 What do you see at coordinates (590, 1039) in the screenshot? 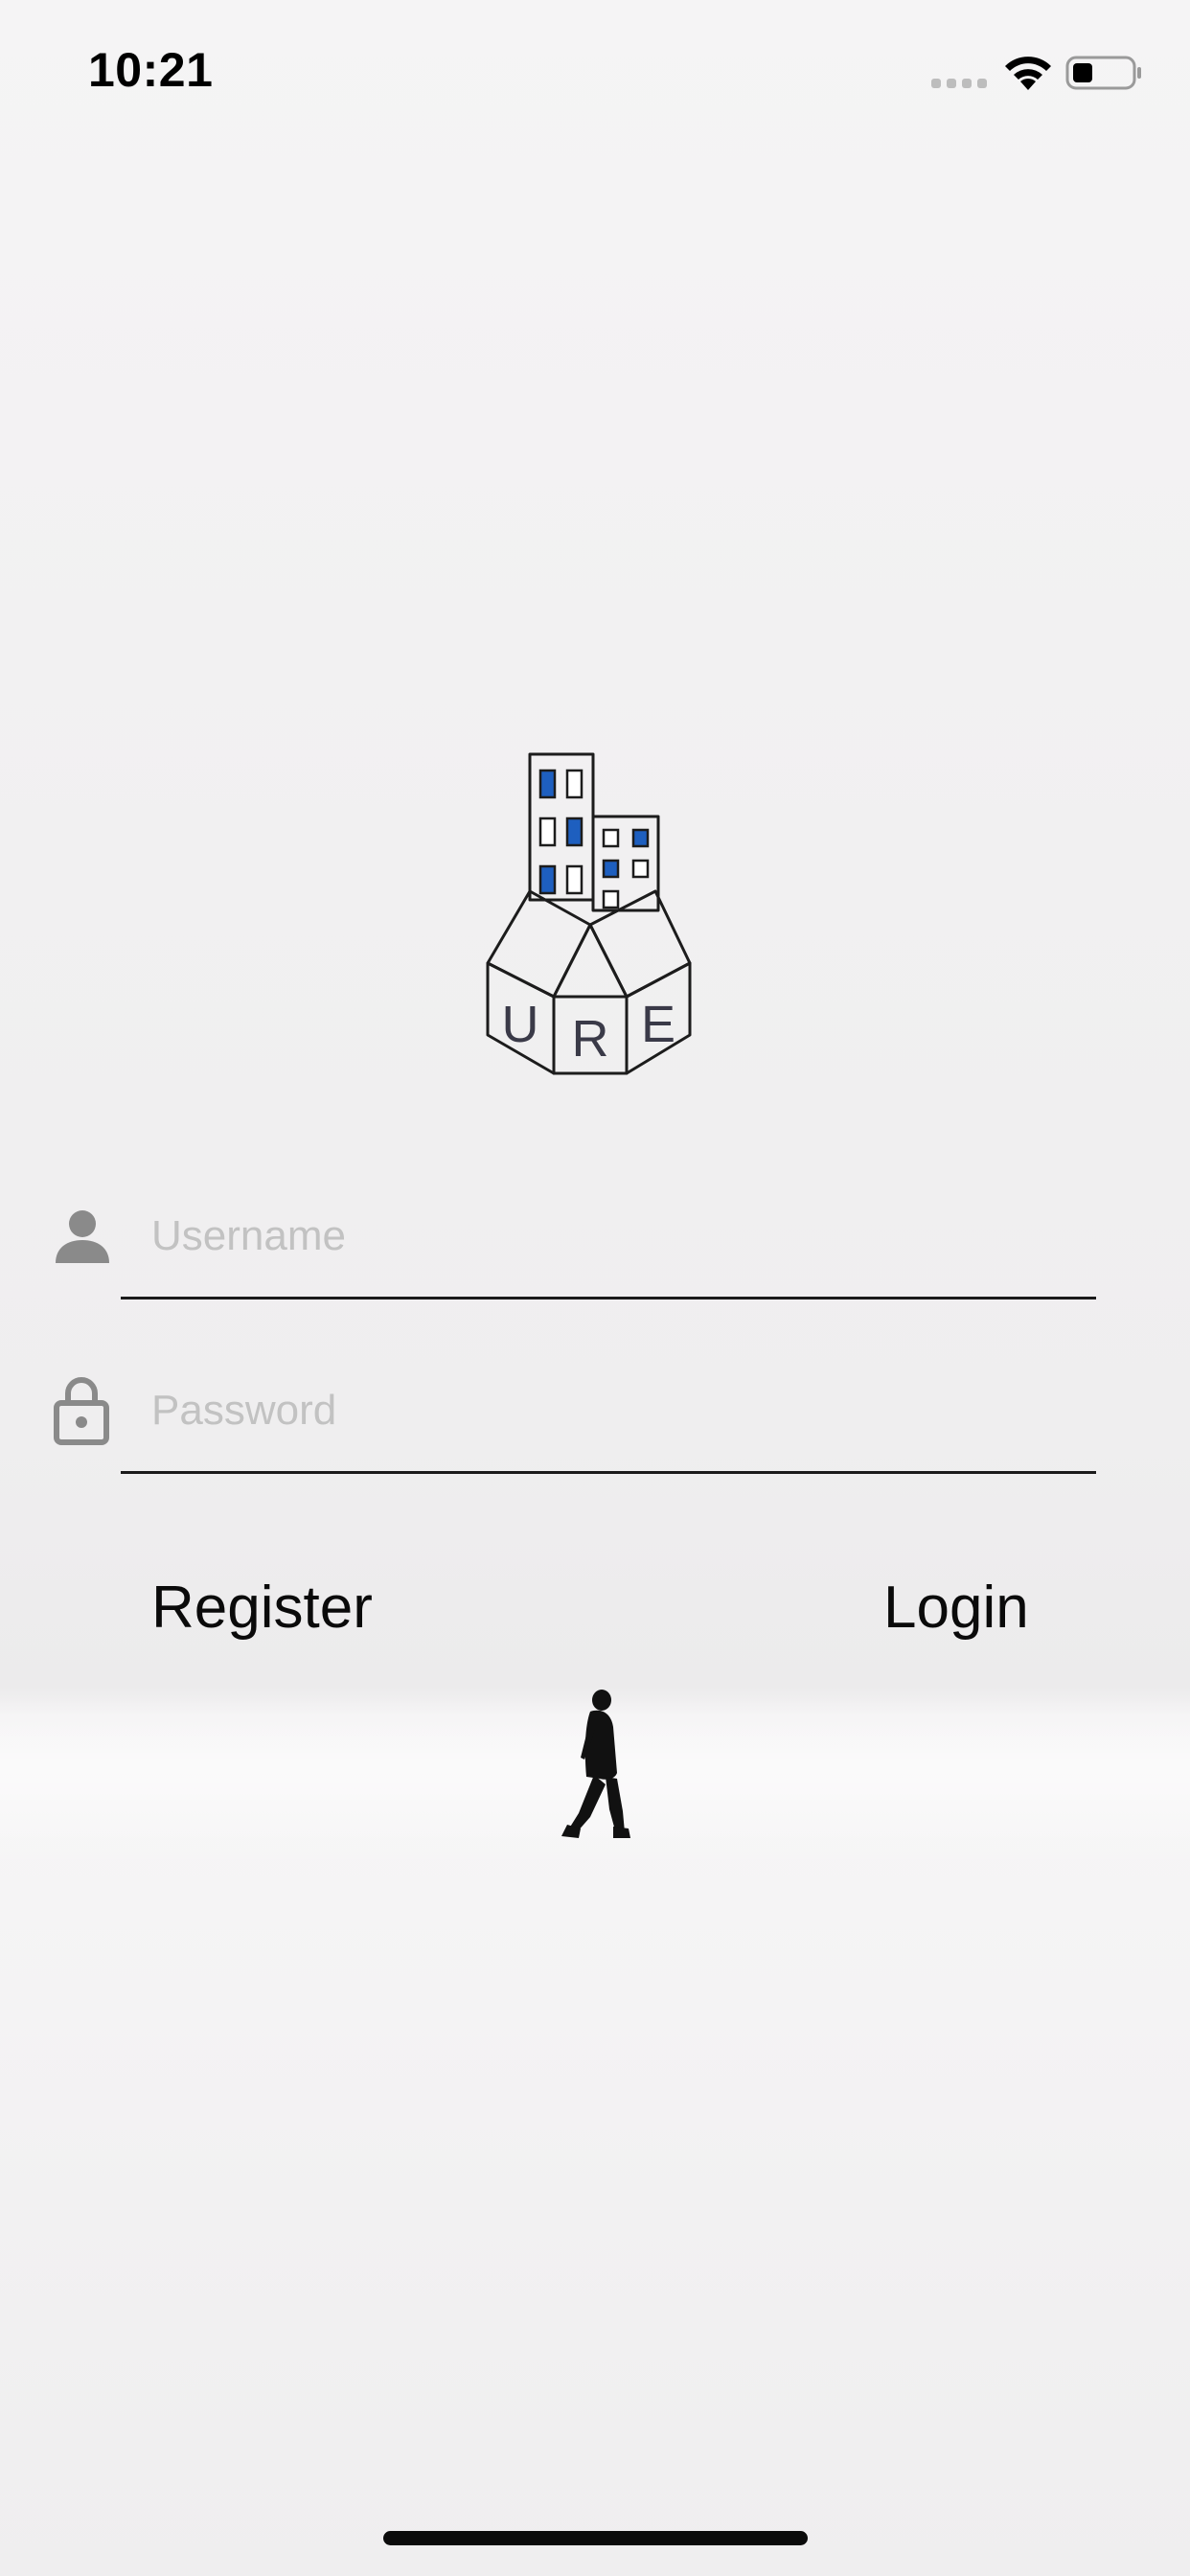
I see `logo-letter-r: R` at bounding box center [590, 1039].